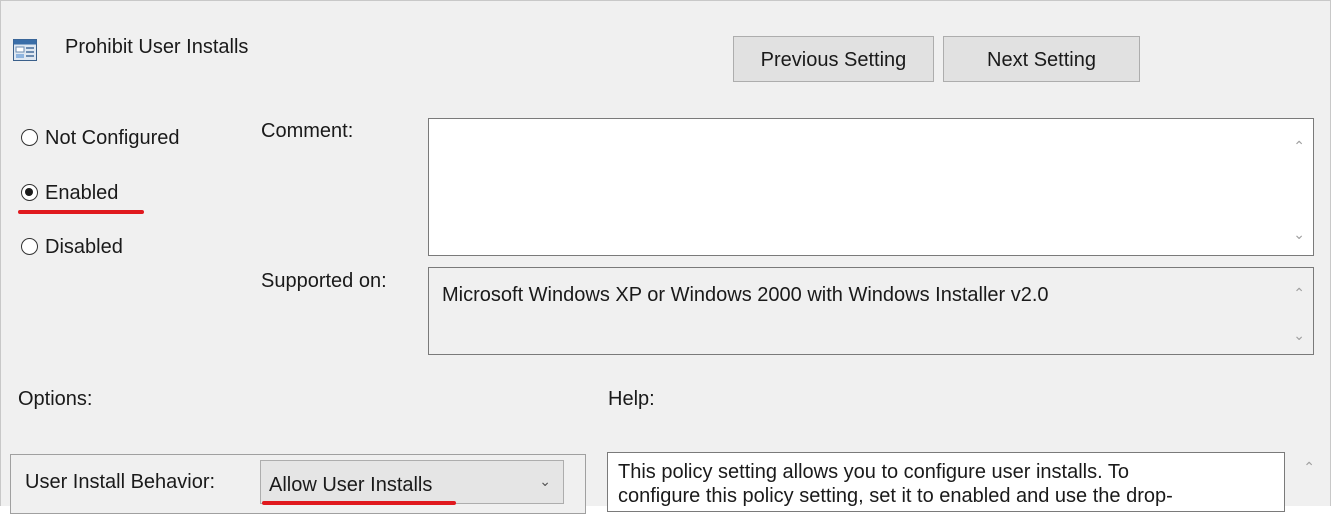 The image size is (1333, 514). What do you see at coordinates (131, 249) in the screenshot?
I see `radio-disabled: Disabled` at bounding box center [131, 249].